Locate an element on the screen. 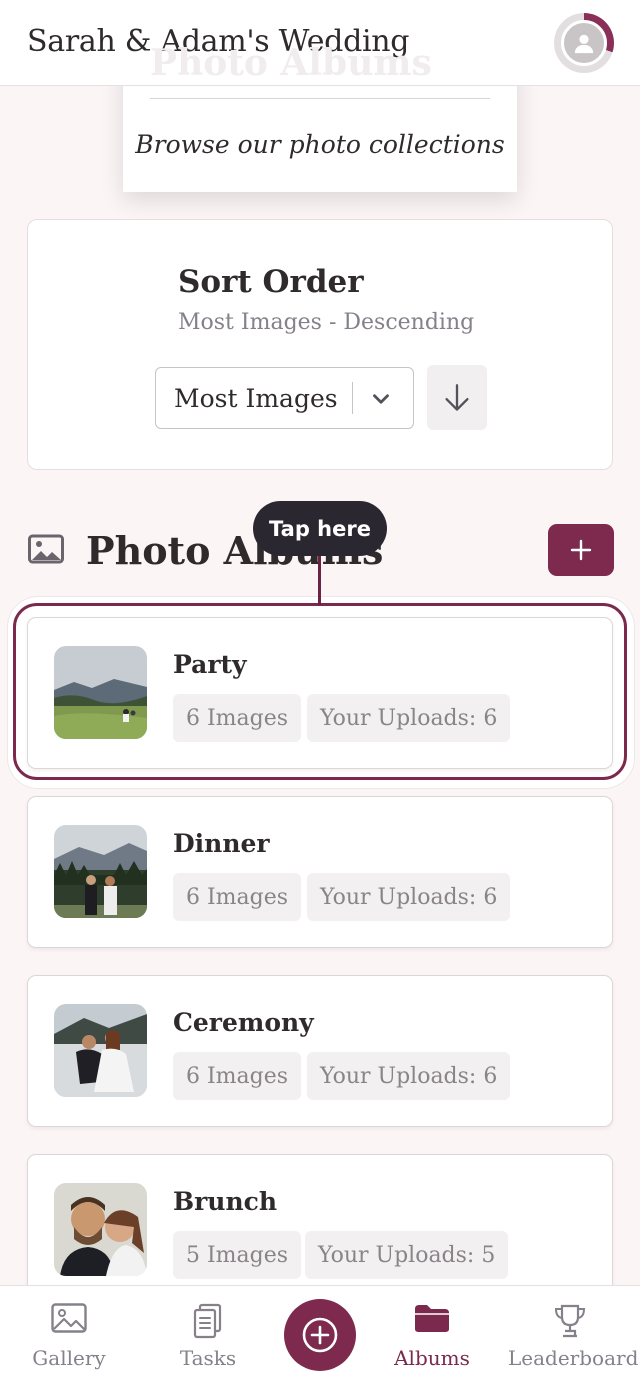  album-card-brunch: Brunch 5 Images Your Uploads: 5 is located at coordinates (320, 1230).